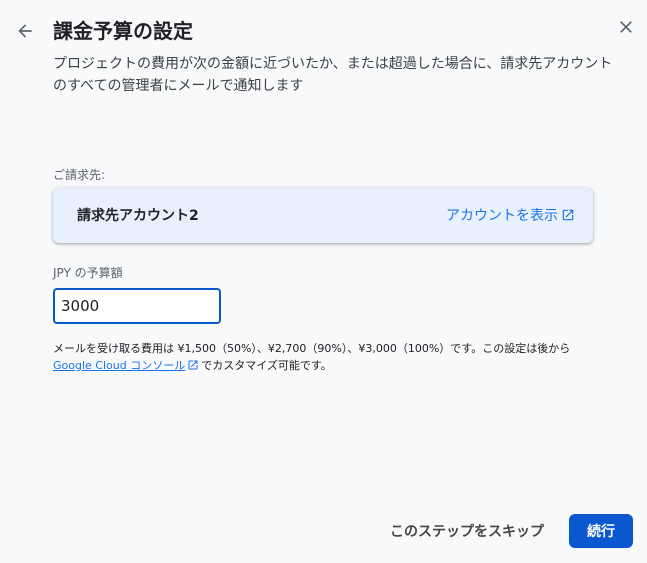  Describe the element at coordinates (502, 216) in the screenshot. I see `view-account-link-label: アカウントを表示` at that location.